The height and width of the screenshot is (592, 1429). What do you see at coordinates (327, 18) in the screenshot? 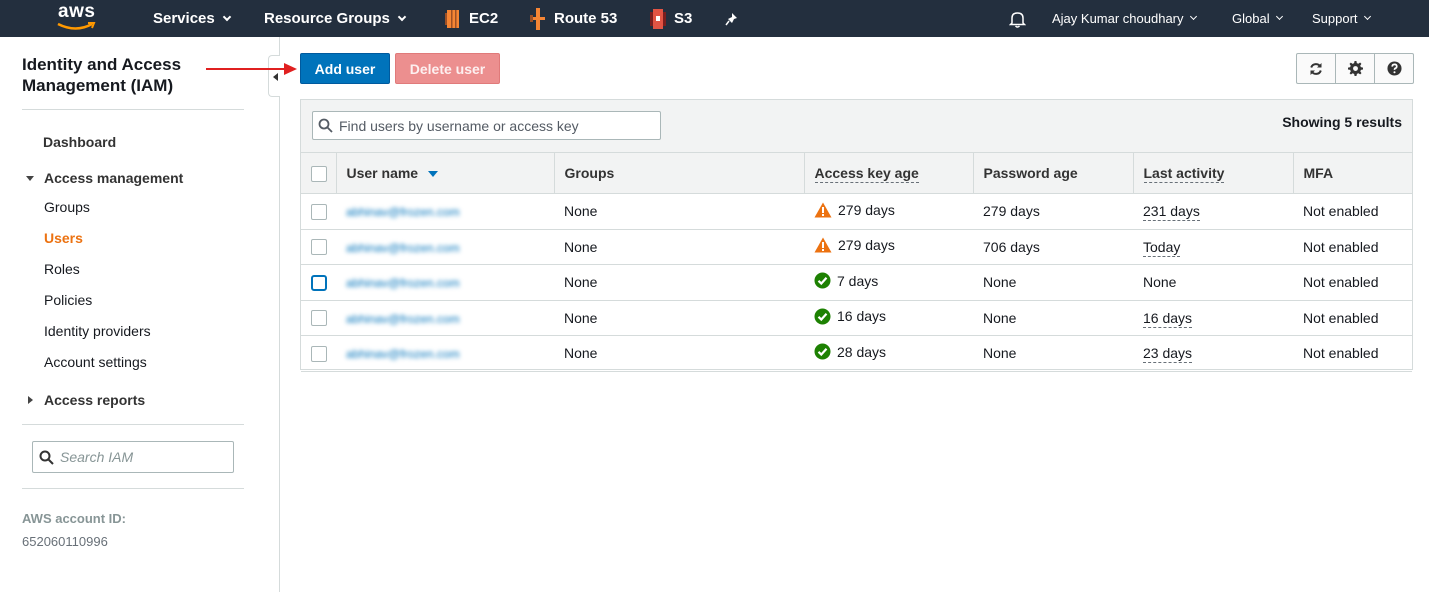
I see `resource-groups-label: Resource Groups` at bounding box center [327, 18].